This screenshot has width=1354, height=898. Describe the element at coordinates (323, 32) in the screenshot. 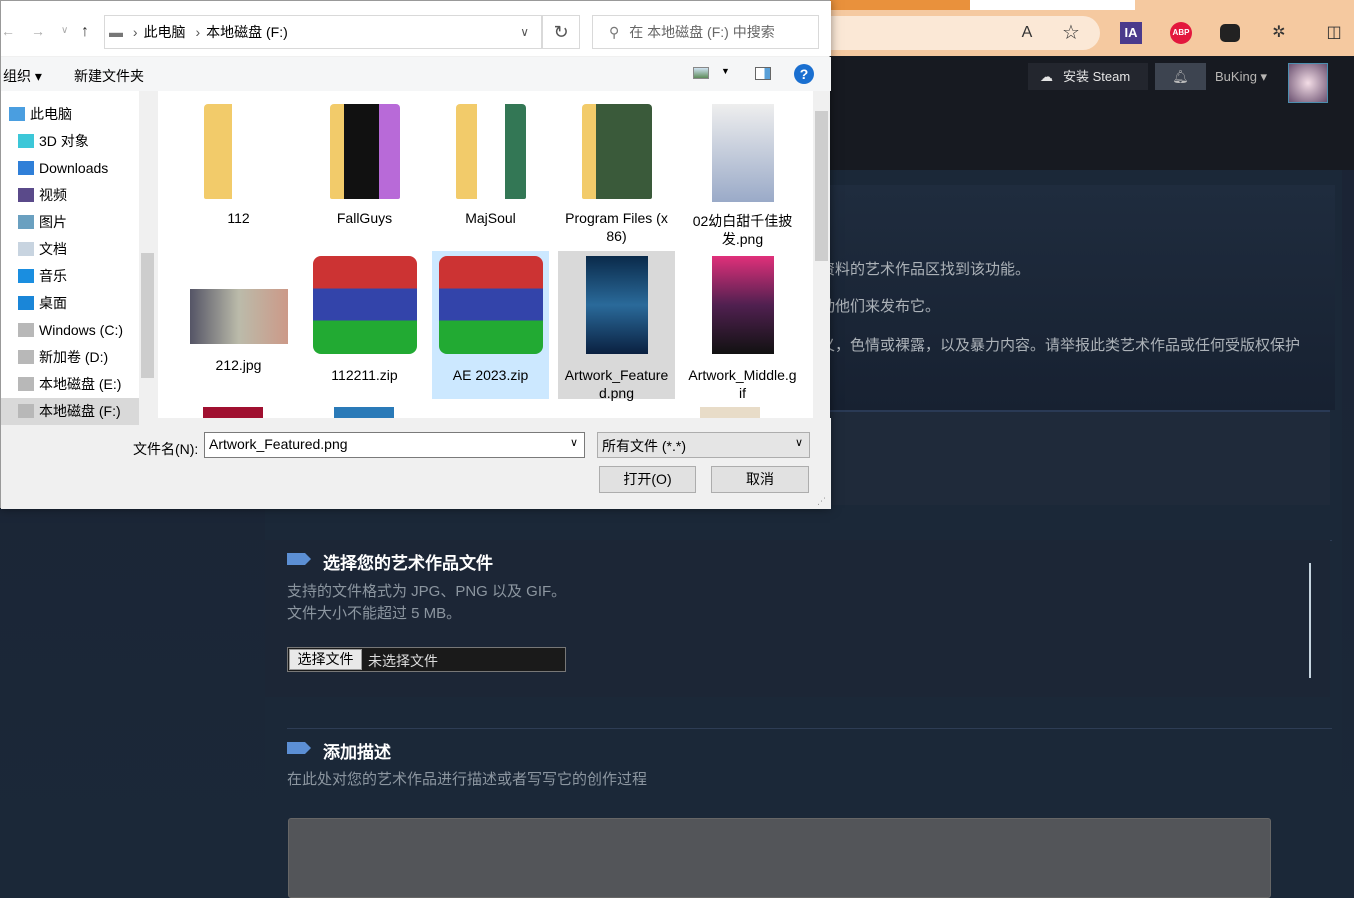

I see `breadcrumb: ▬ › 此电脑 › 本地磁盘 (F:) ∨` at that location.